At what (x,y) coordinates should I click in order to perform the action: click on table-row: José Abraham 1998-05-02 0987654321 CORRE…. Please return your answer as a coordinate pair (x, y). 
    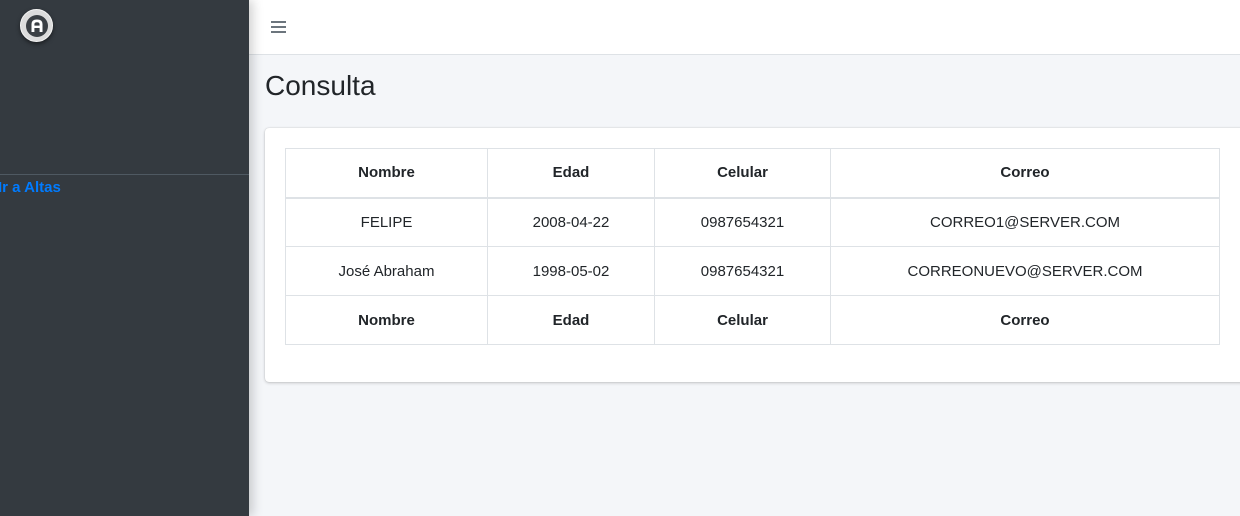
    Looking at the image, I should click on (752, 271).